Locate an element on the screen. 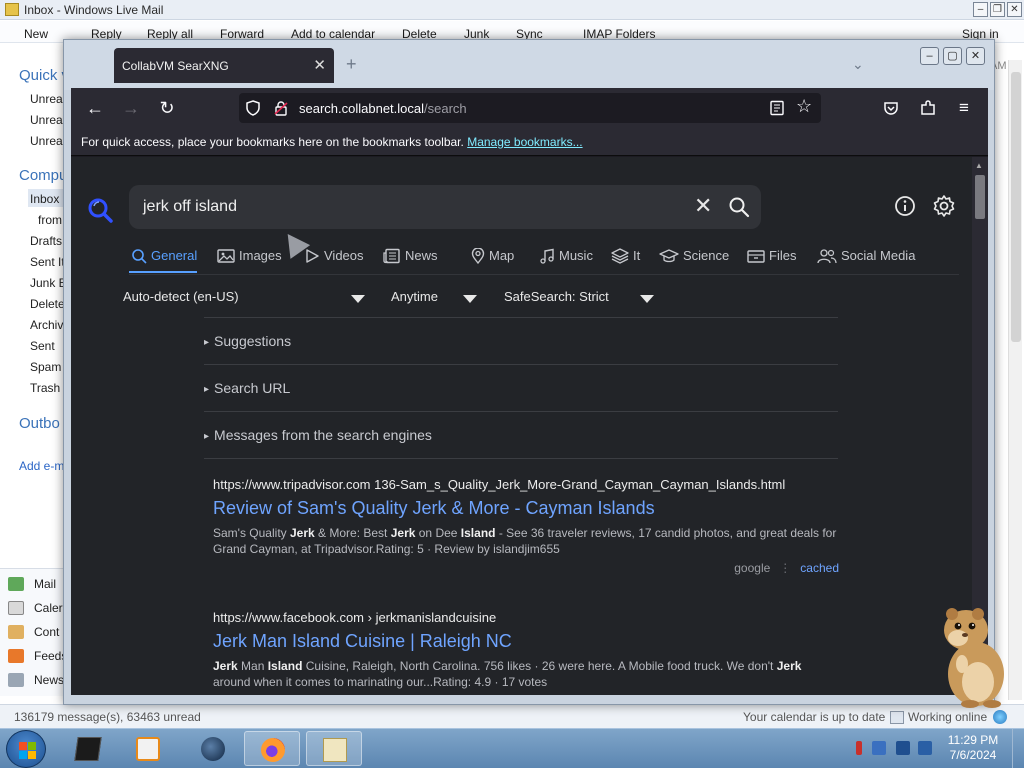  tab-news: News is located at coordinates (410, 256).